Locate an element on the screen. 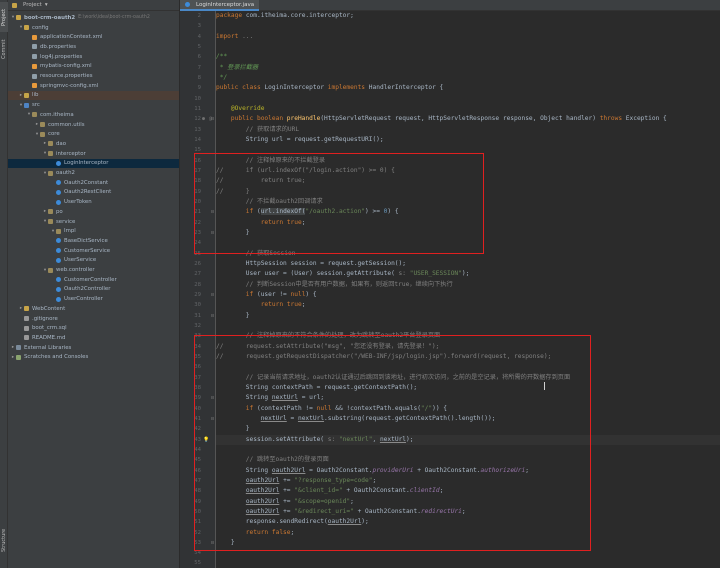  tree-item: ▸ Scratches and Consoles is located at coordinates (93, 358).